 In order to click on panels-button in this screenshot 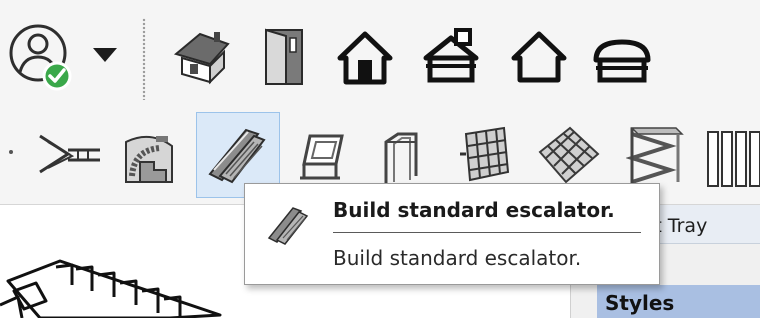, I will do `click(732, 158)`.